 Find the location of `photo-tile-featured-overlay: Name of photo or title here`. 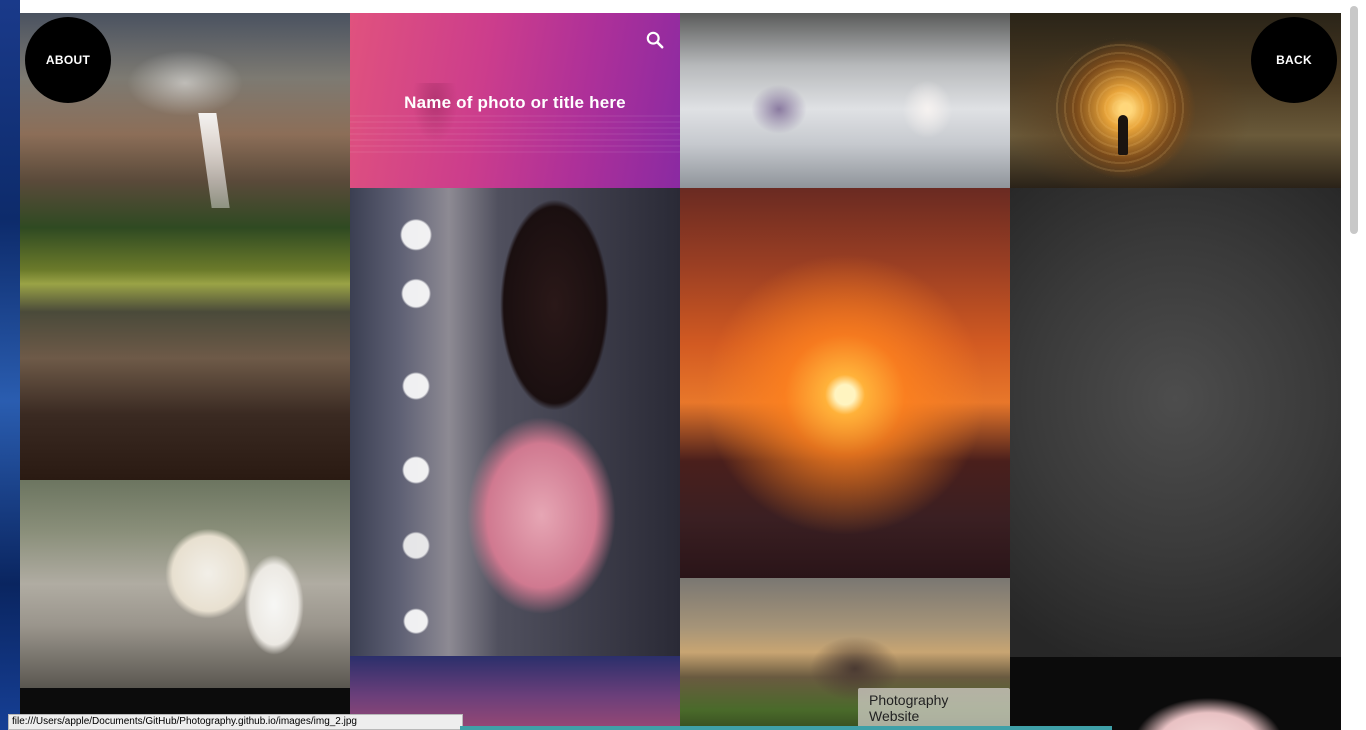

photo-tile-featured-overlay: Name of photo or title here is located at coordinates (515, 100).